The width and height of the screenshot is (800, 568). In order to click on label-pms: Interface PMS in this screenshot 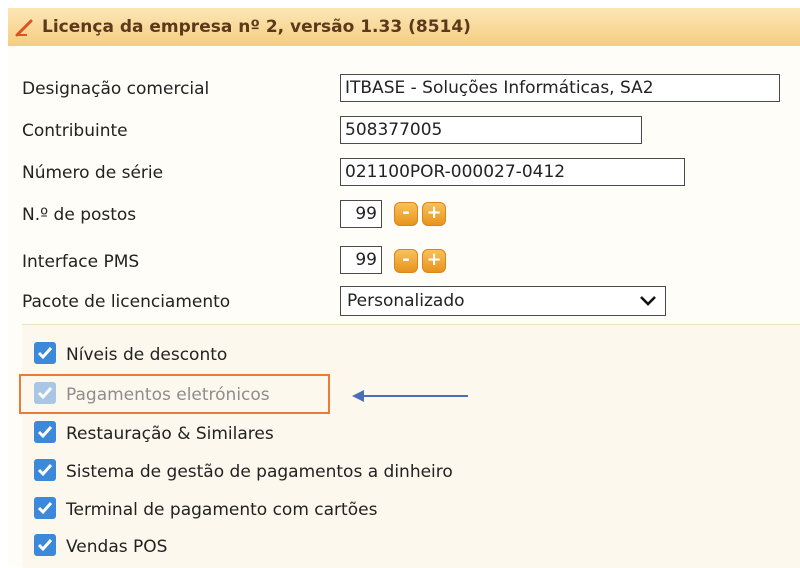, I will do `click(81, 262)`.